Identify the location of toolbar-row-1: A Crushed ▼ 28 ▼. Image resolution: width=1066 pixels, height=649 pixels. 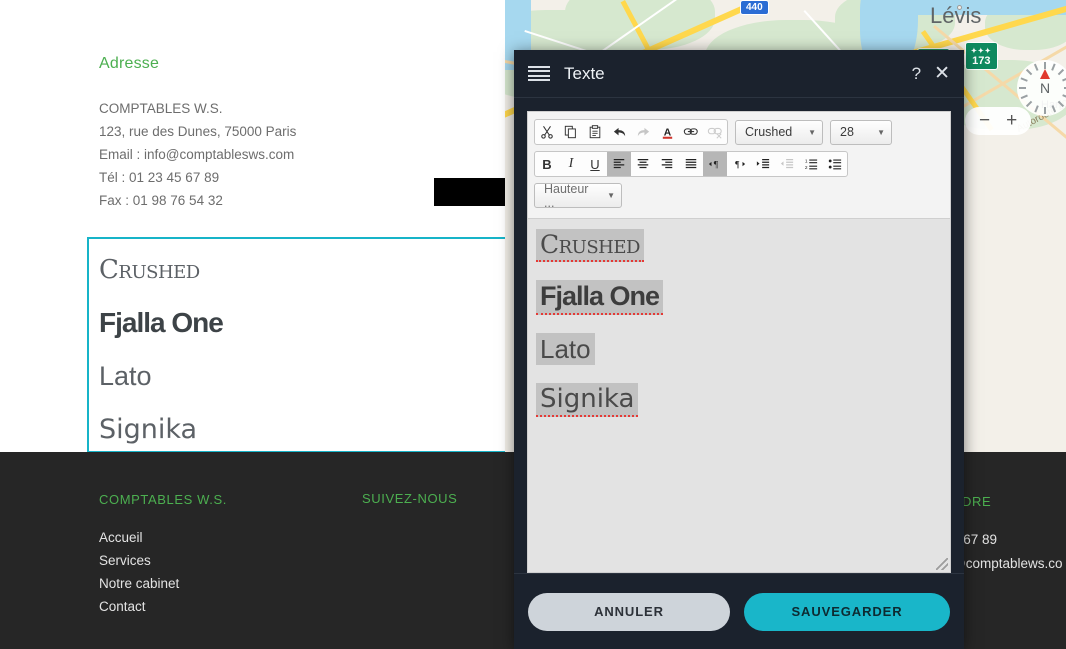
(739, 132).